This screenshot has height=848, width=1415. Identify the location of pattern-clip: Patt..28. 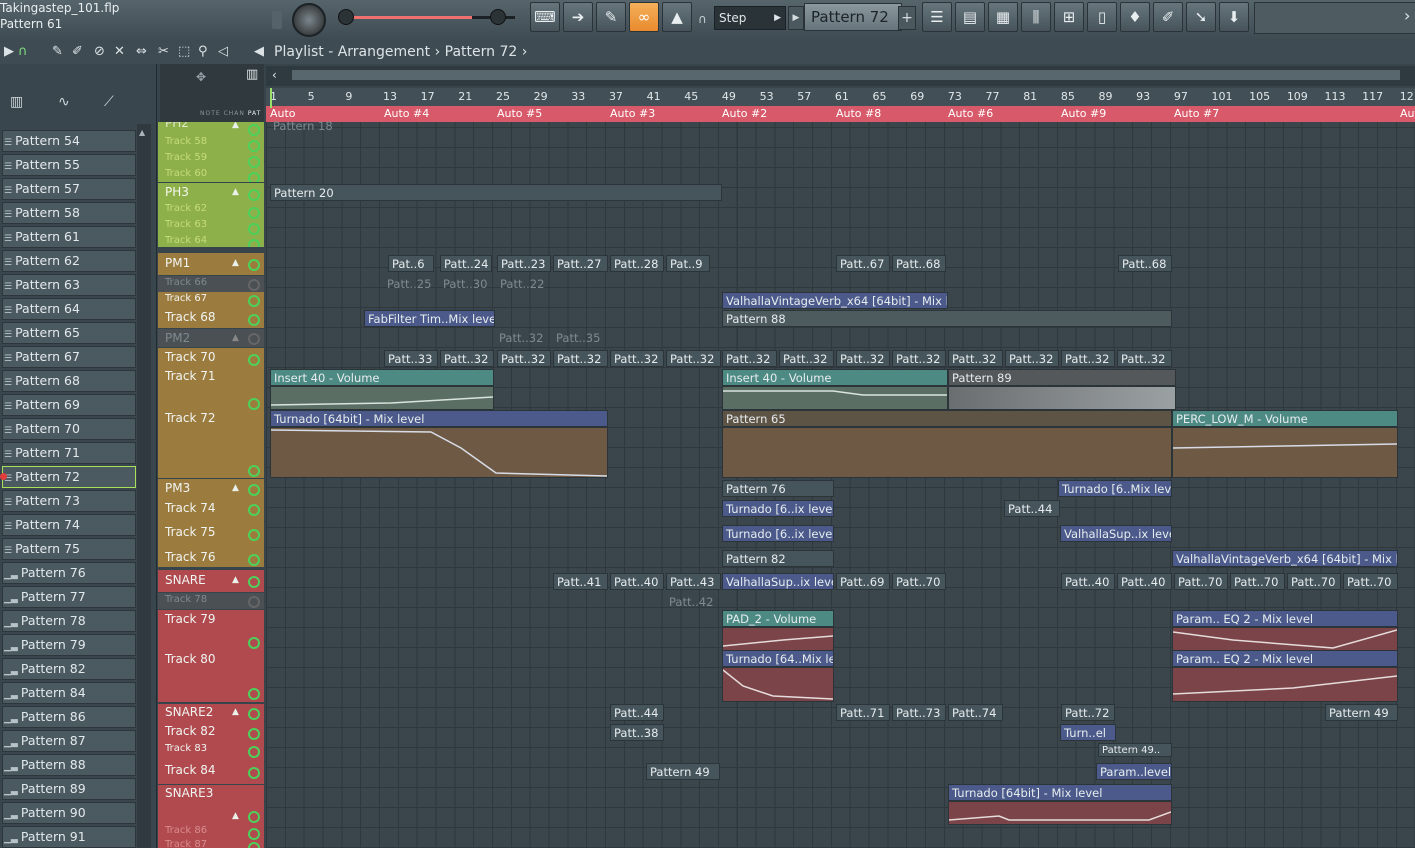
(637, 263).